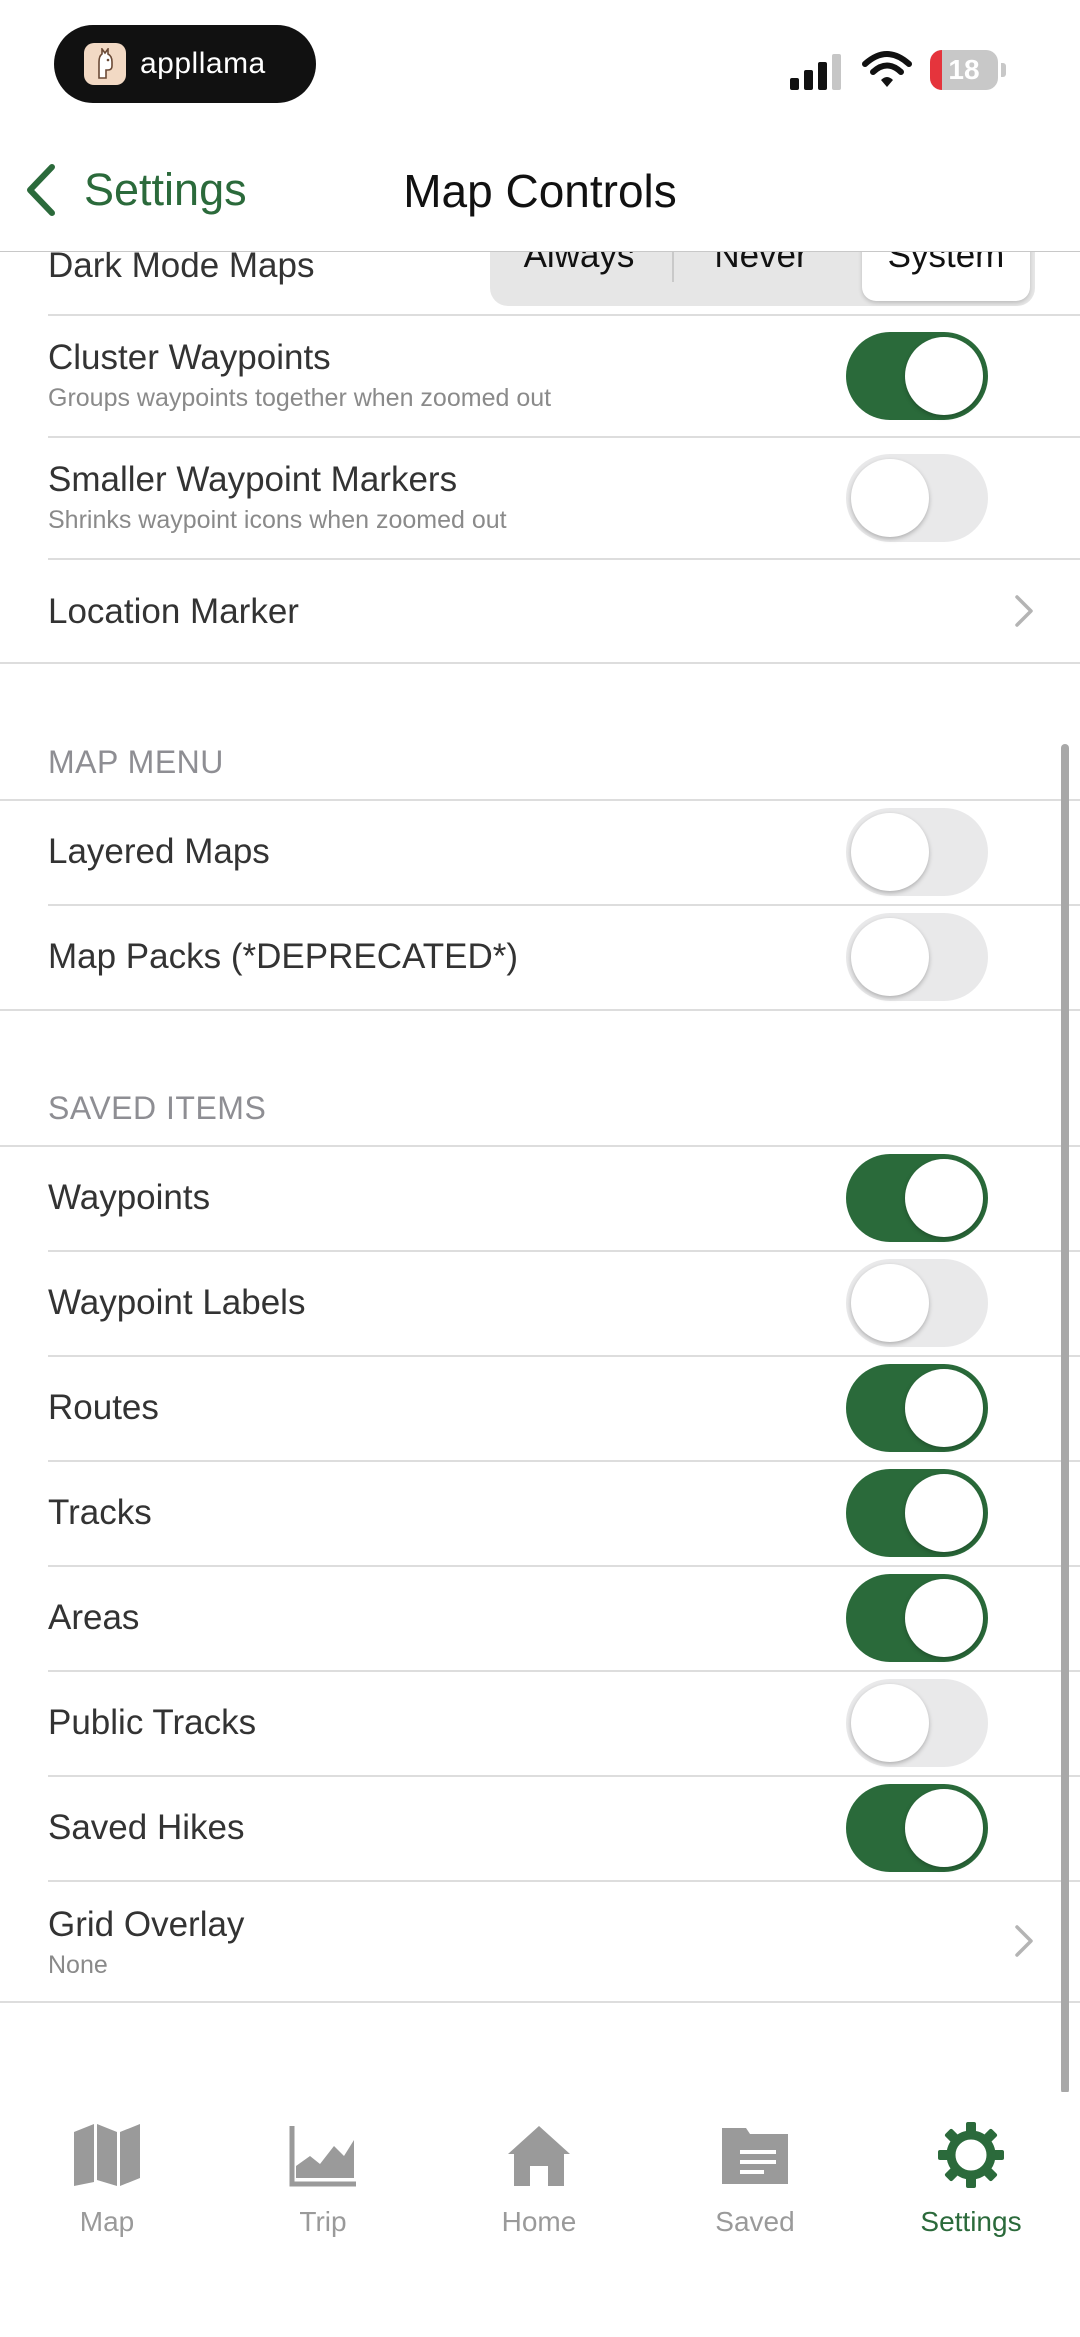 The image size is (1080, 2337). Describe the element at coordinates (917, 1303) in the screenshot. I see `waypoint-labels-toggle` at that location.